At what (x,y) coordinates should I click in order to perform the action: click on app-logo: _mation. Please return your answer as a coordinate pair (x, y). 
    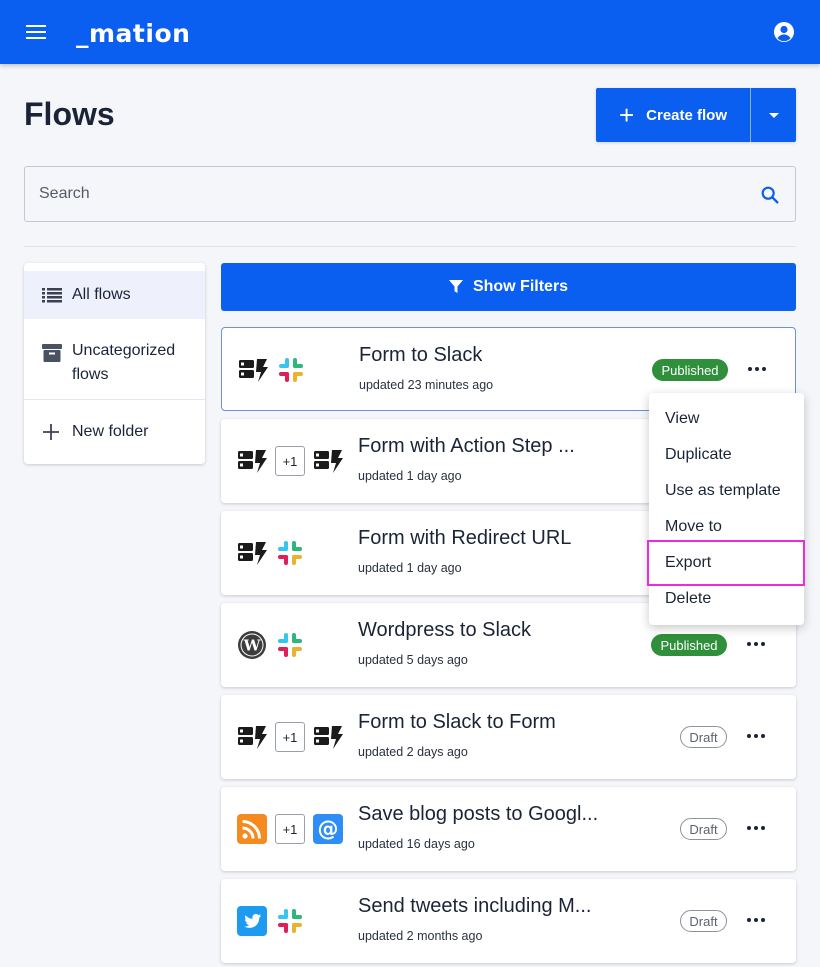
    Looking at the image, I should click on (133, 33).